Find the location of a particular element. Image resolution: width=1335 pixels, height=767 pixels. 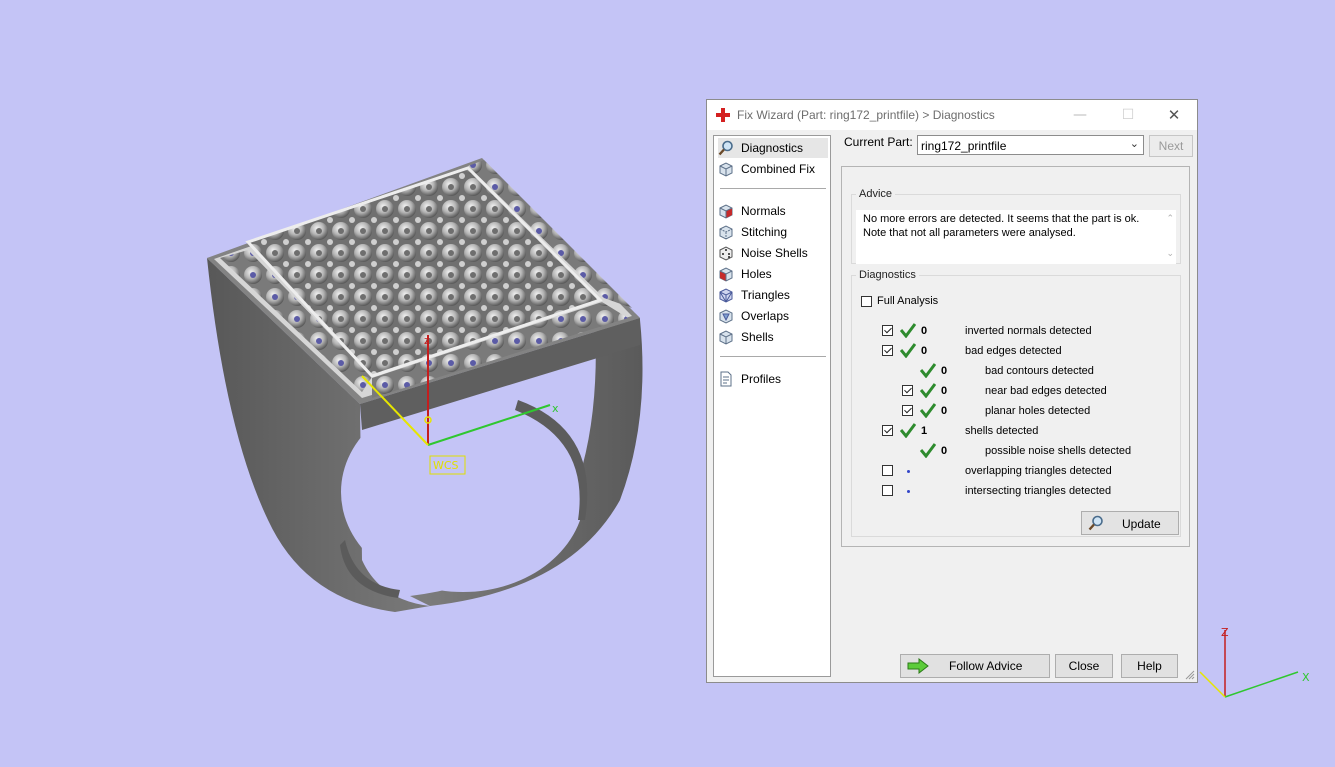

overlaps-cube-icon is located at coordinates (726, 316).